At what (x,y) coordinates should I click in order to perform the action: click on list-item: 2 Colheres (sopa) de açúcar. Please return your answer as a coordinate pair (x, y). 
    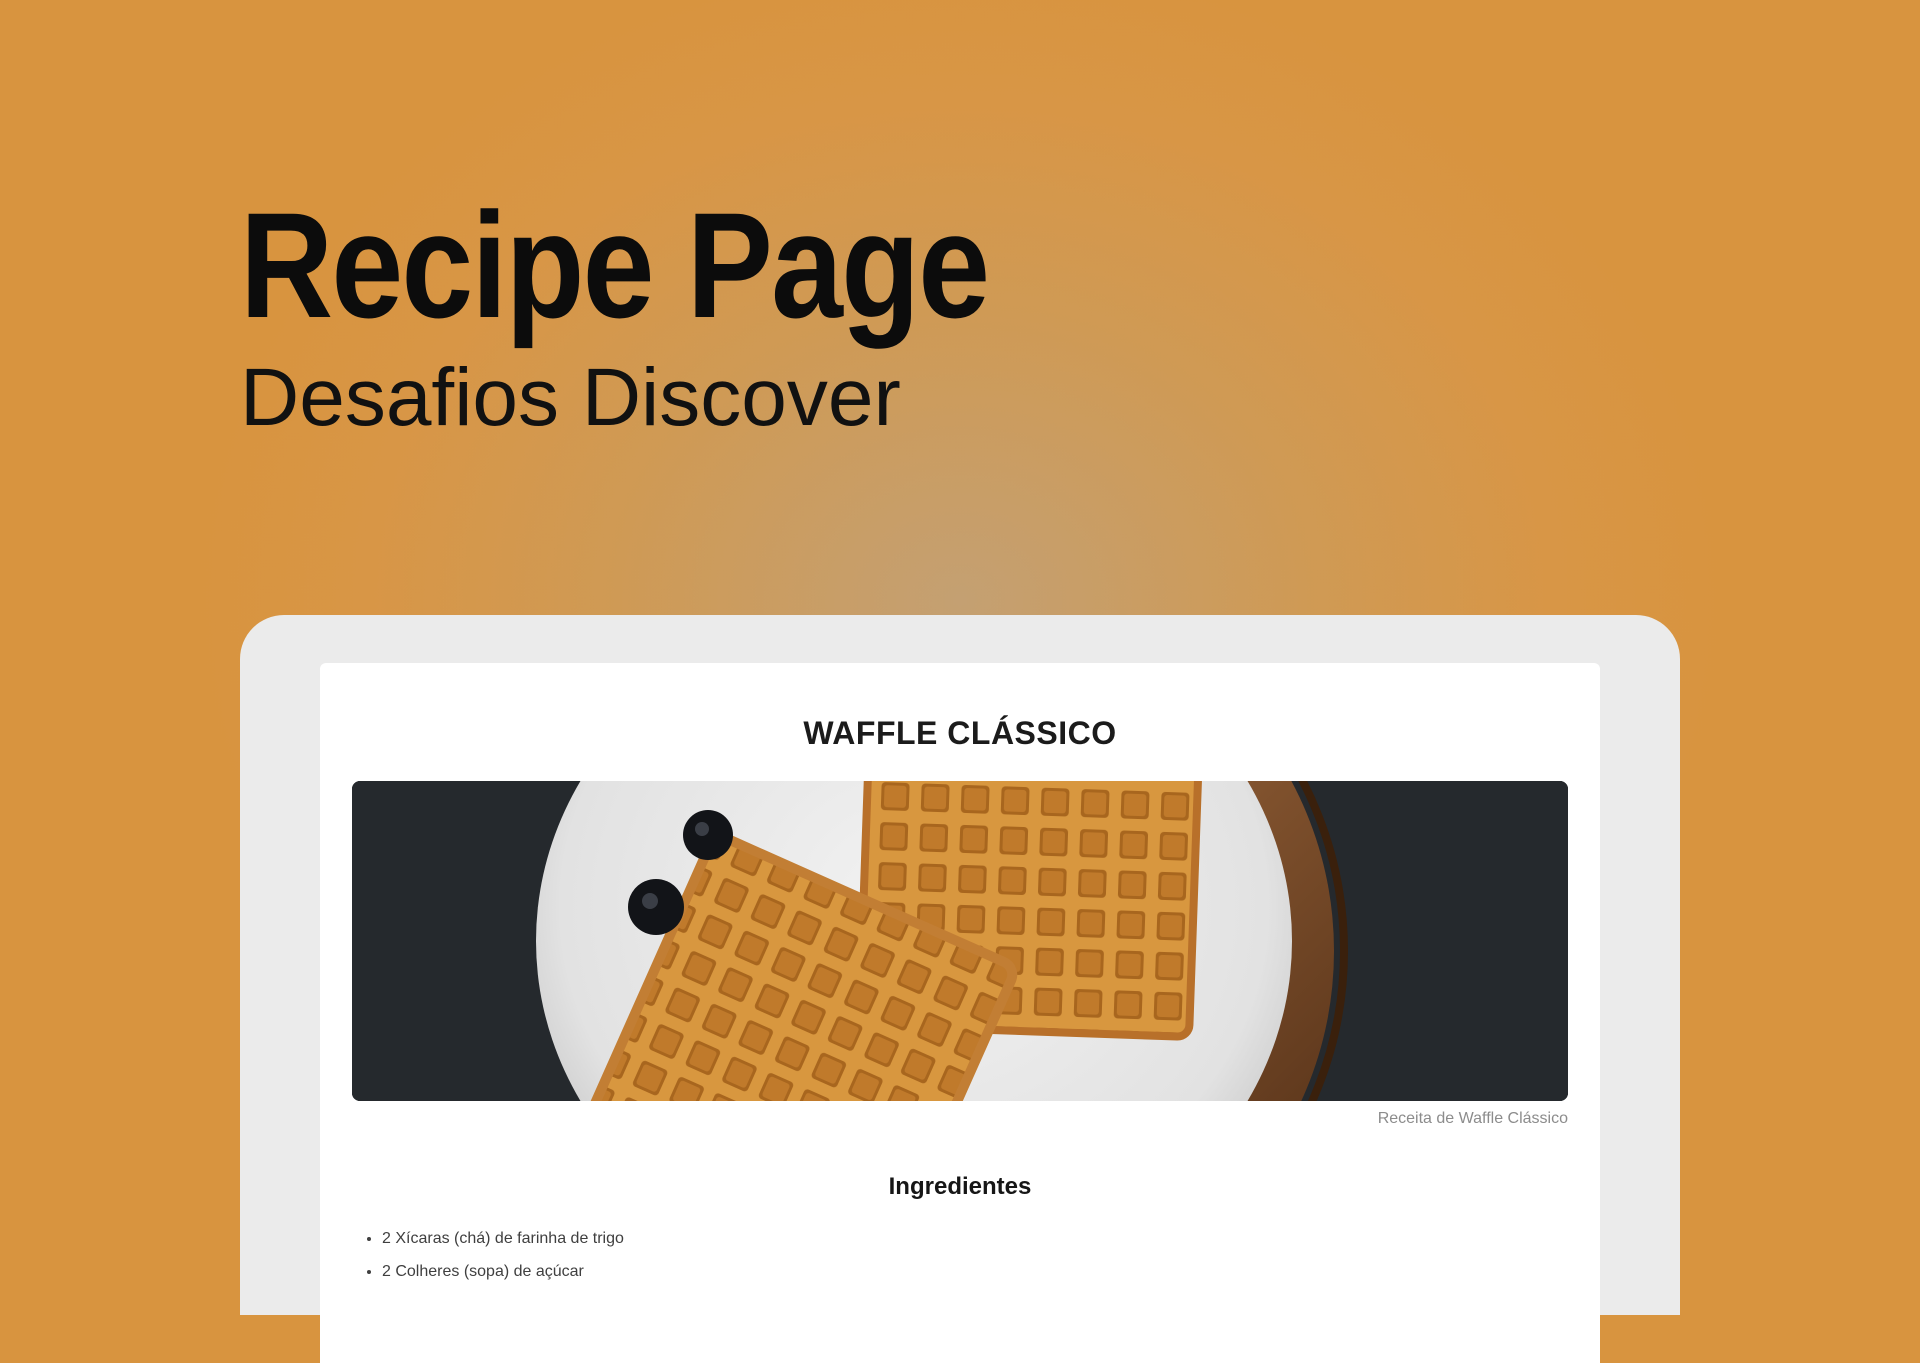
    Looking at the image, I should click on (503, 1278).